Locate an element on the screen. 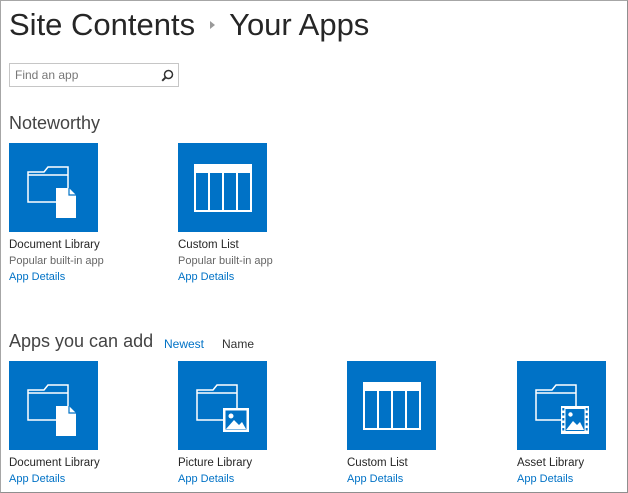  add-app-picture-library: Picture Library App Details is located at coordinates (253, 424).